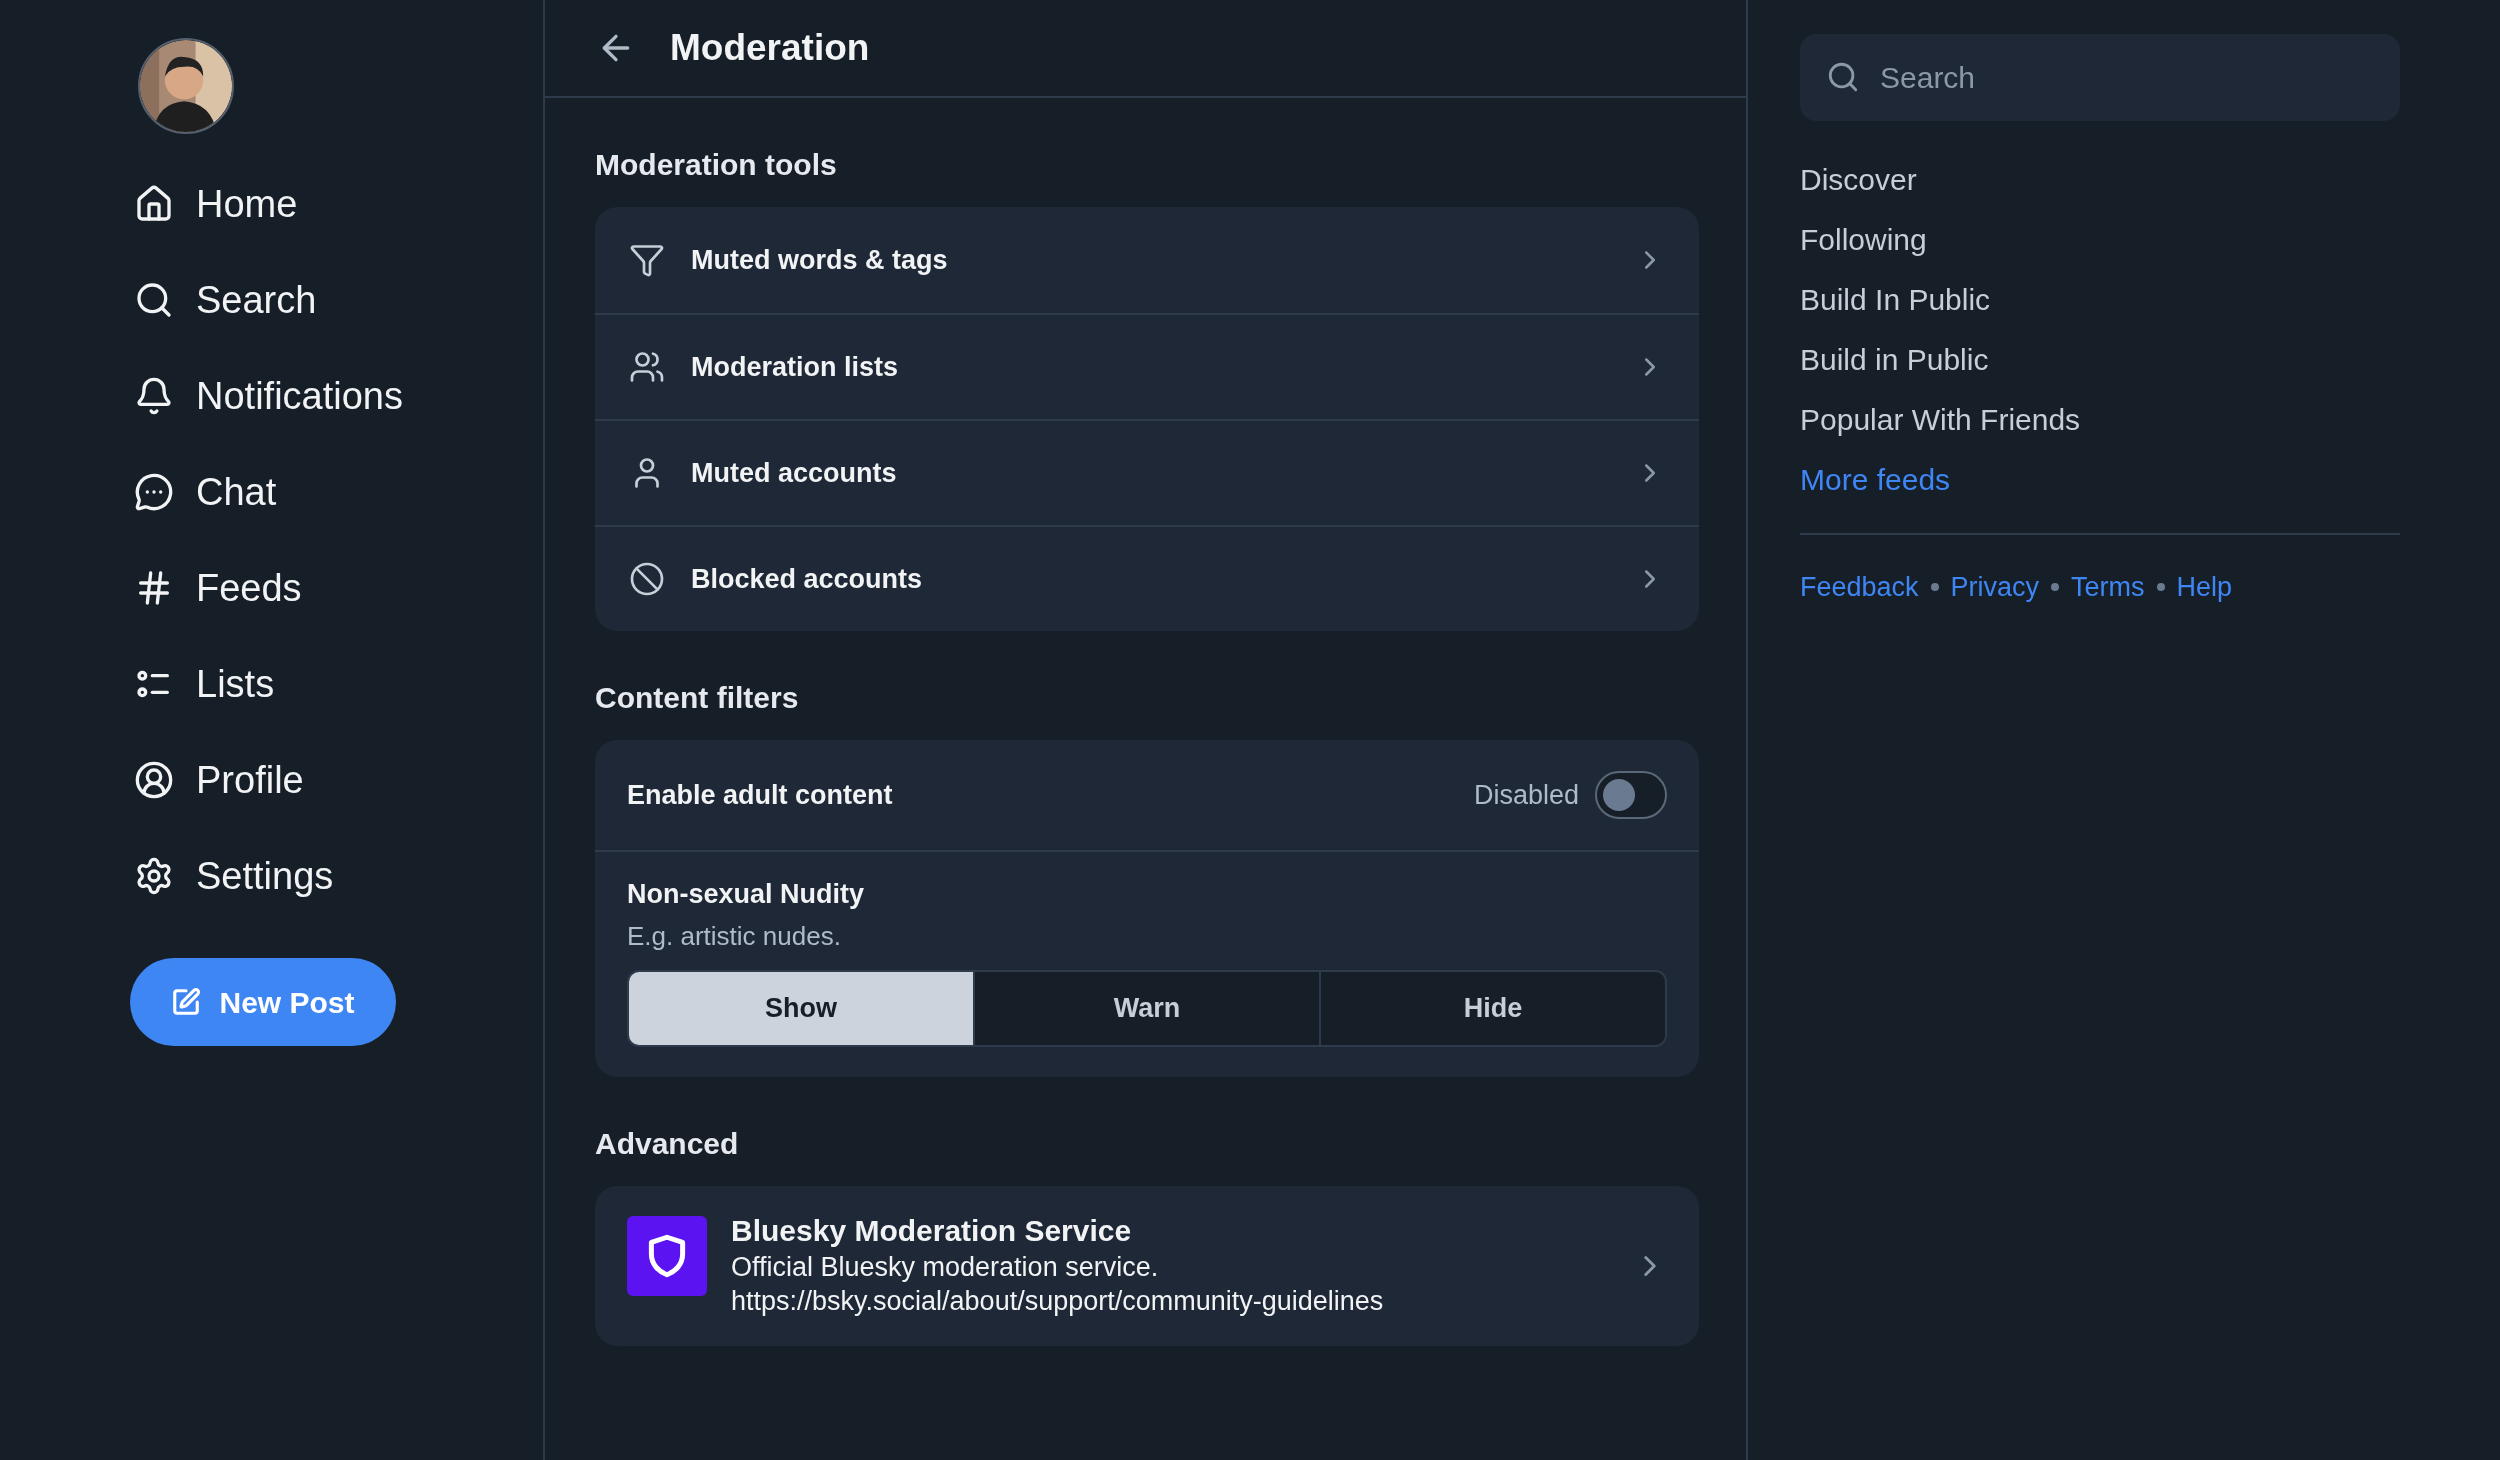 The height and width of the screenshot is (1460, 2500). Describe the element at coordinates (760, 795) in the screenshot. I see `setting-label: Enable adult content` at that location.